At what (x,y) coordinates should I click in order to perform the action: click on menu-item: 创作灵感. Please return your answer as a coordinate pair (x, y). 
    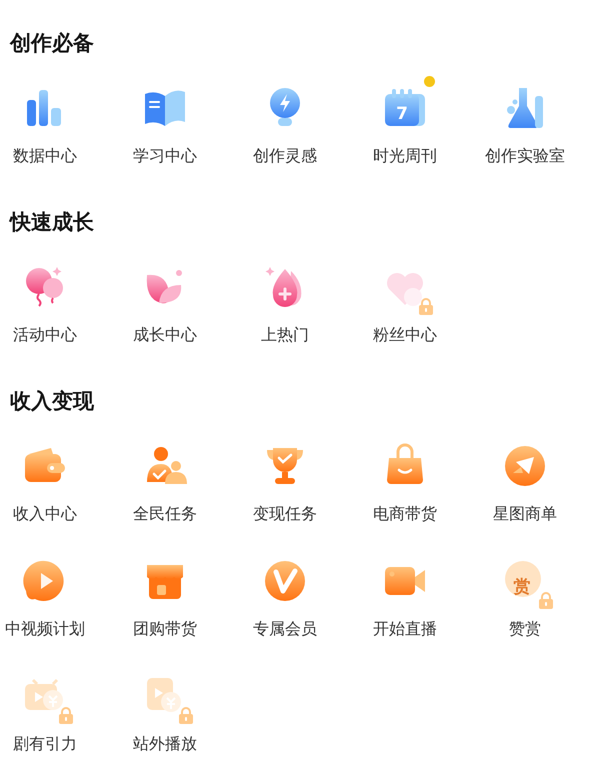
    Looking at the image, I should click on (285, 120).